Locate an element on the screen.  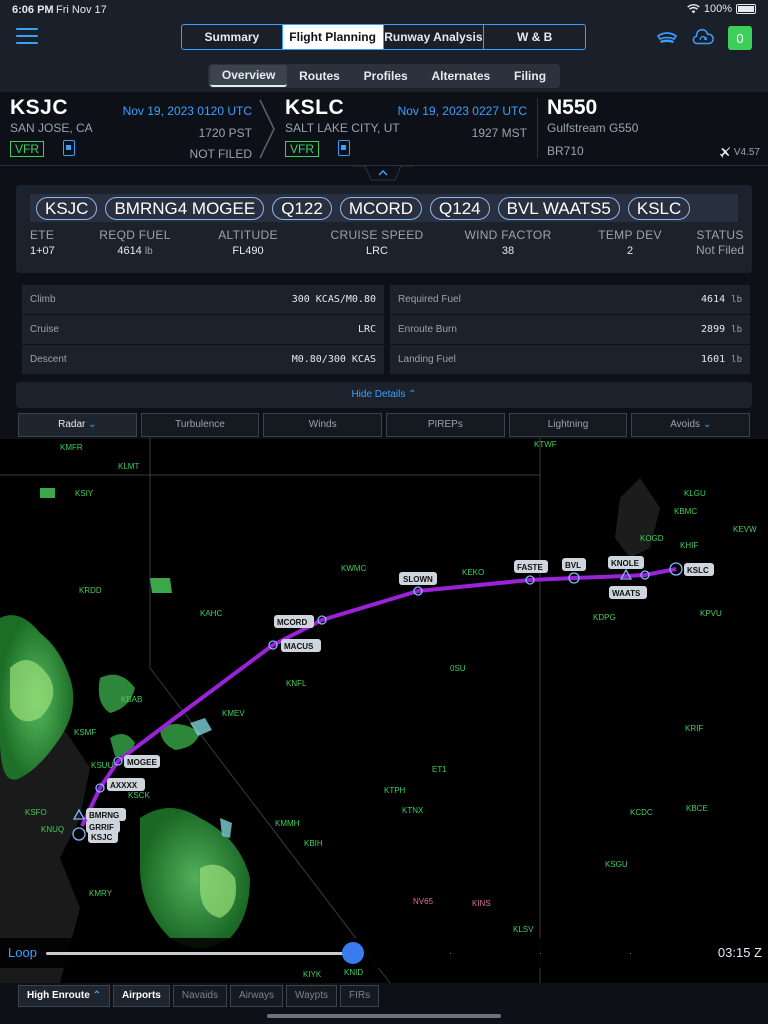
tab-flight-planning: Flight Planning is located at coordinates (333, 37).